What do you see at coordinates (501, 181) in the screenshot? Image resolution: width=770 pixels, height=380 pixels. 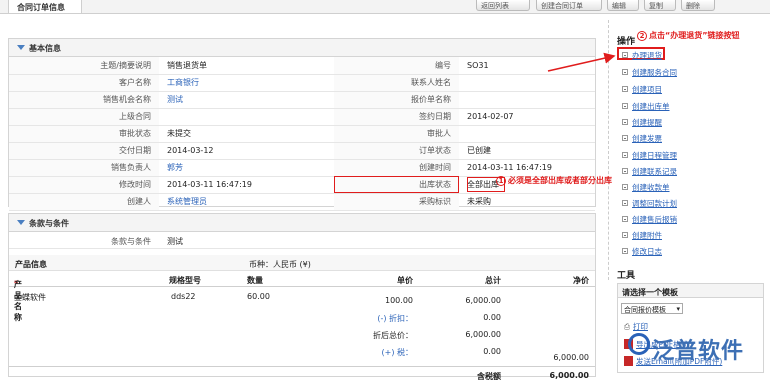 I see `annotation-1-number: 1` at bounding box center [501, 181].